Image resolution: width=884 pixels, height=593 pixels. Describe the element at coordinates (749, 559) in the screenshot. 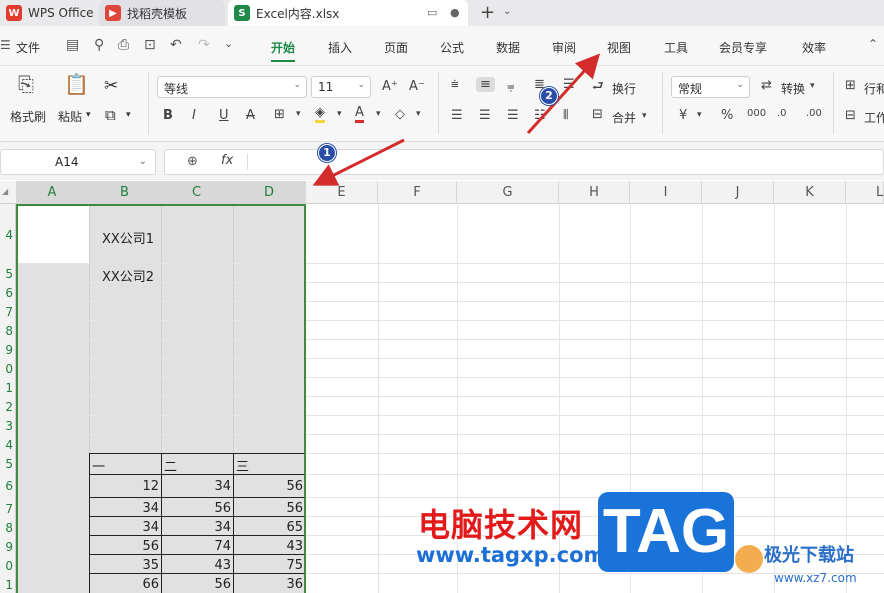

I see `site-logo-icon` at that location.